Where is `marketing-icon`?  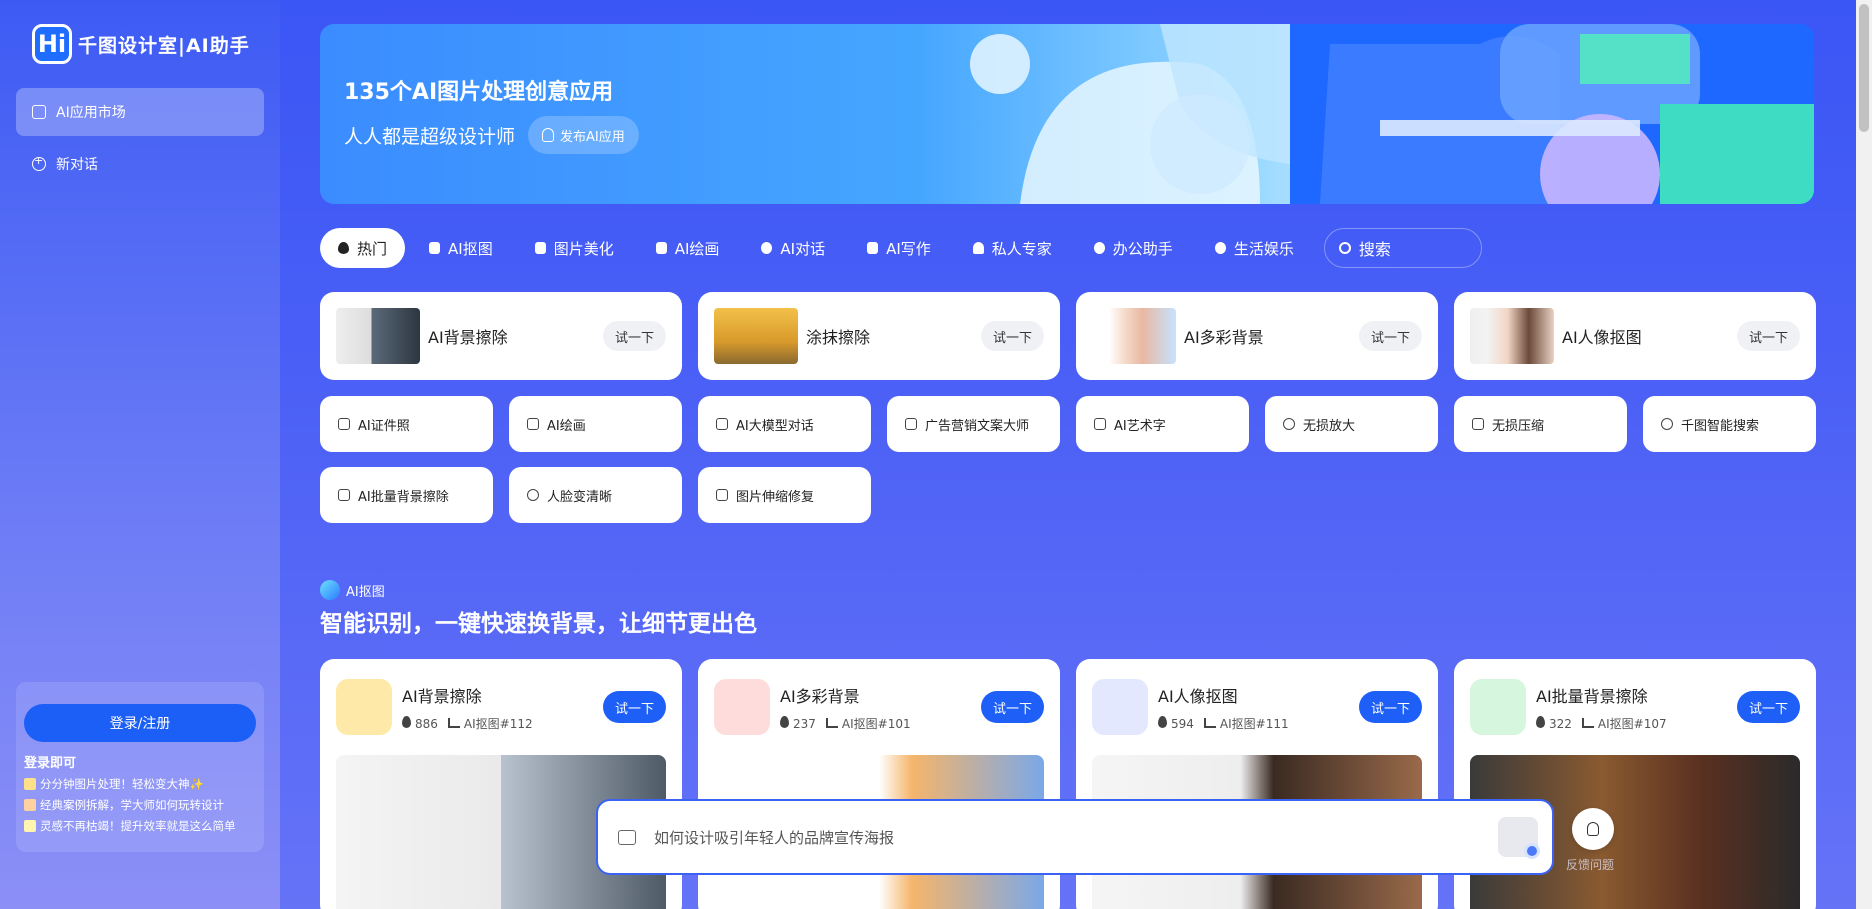 marketing-icon is located at coordinates (911, 424).